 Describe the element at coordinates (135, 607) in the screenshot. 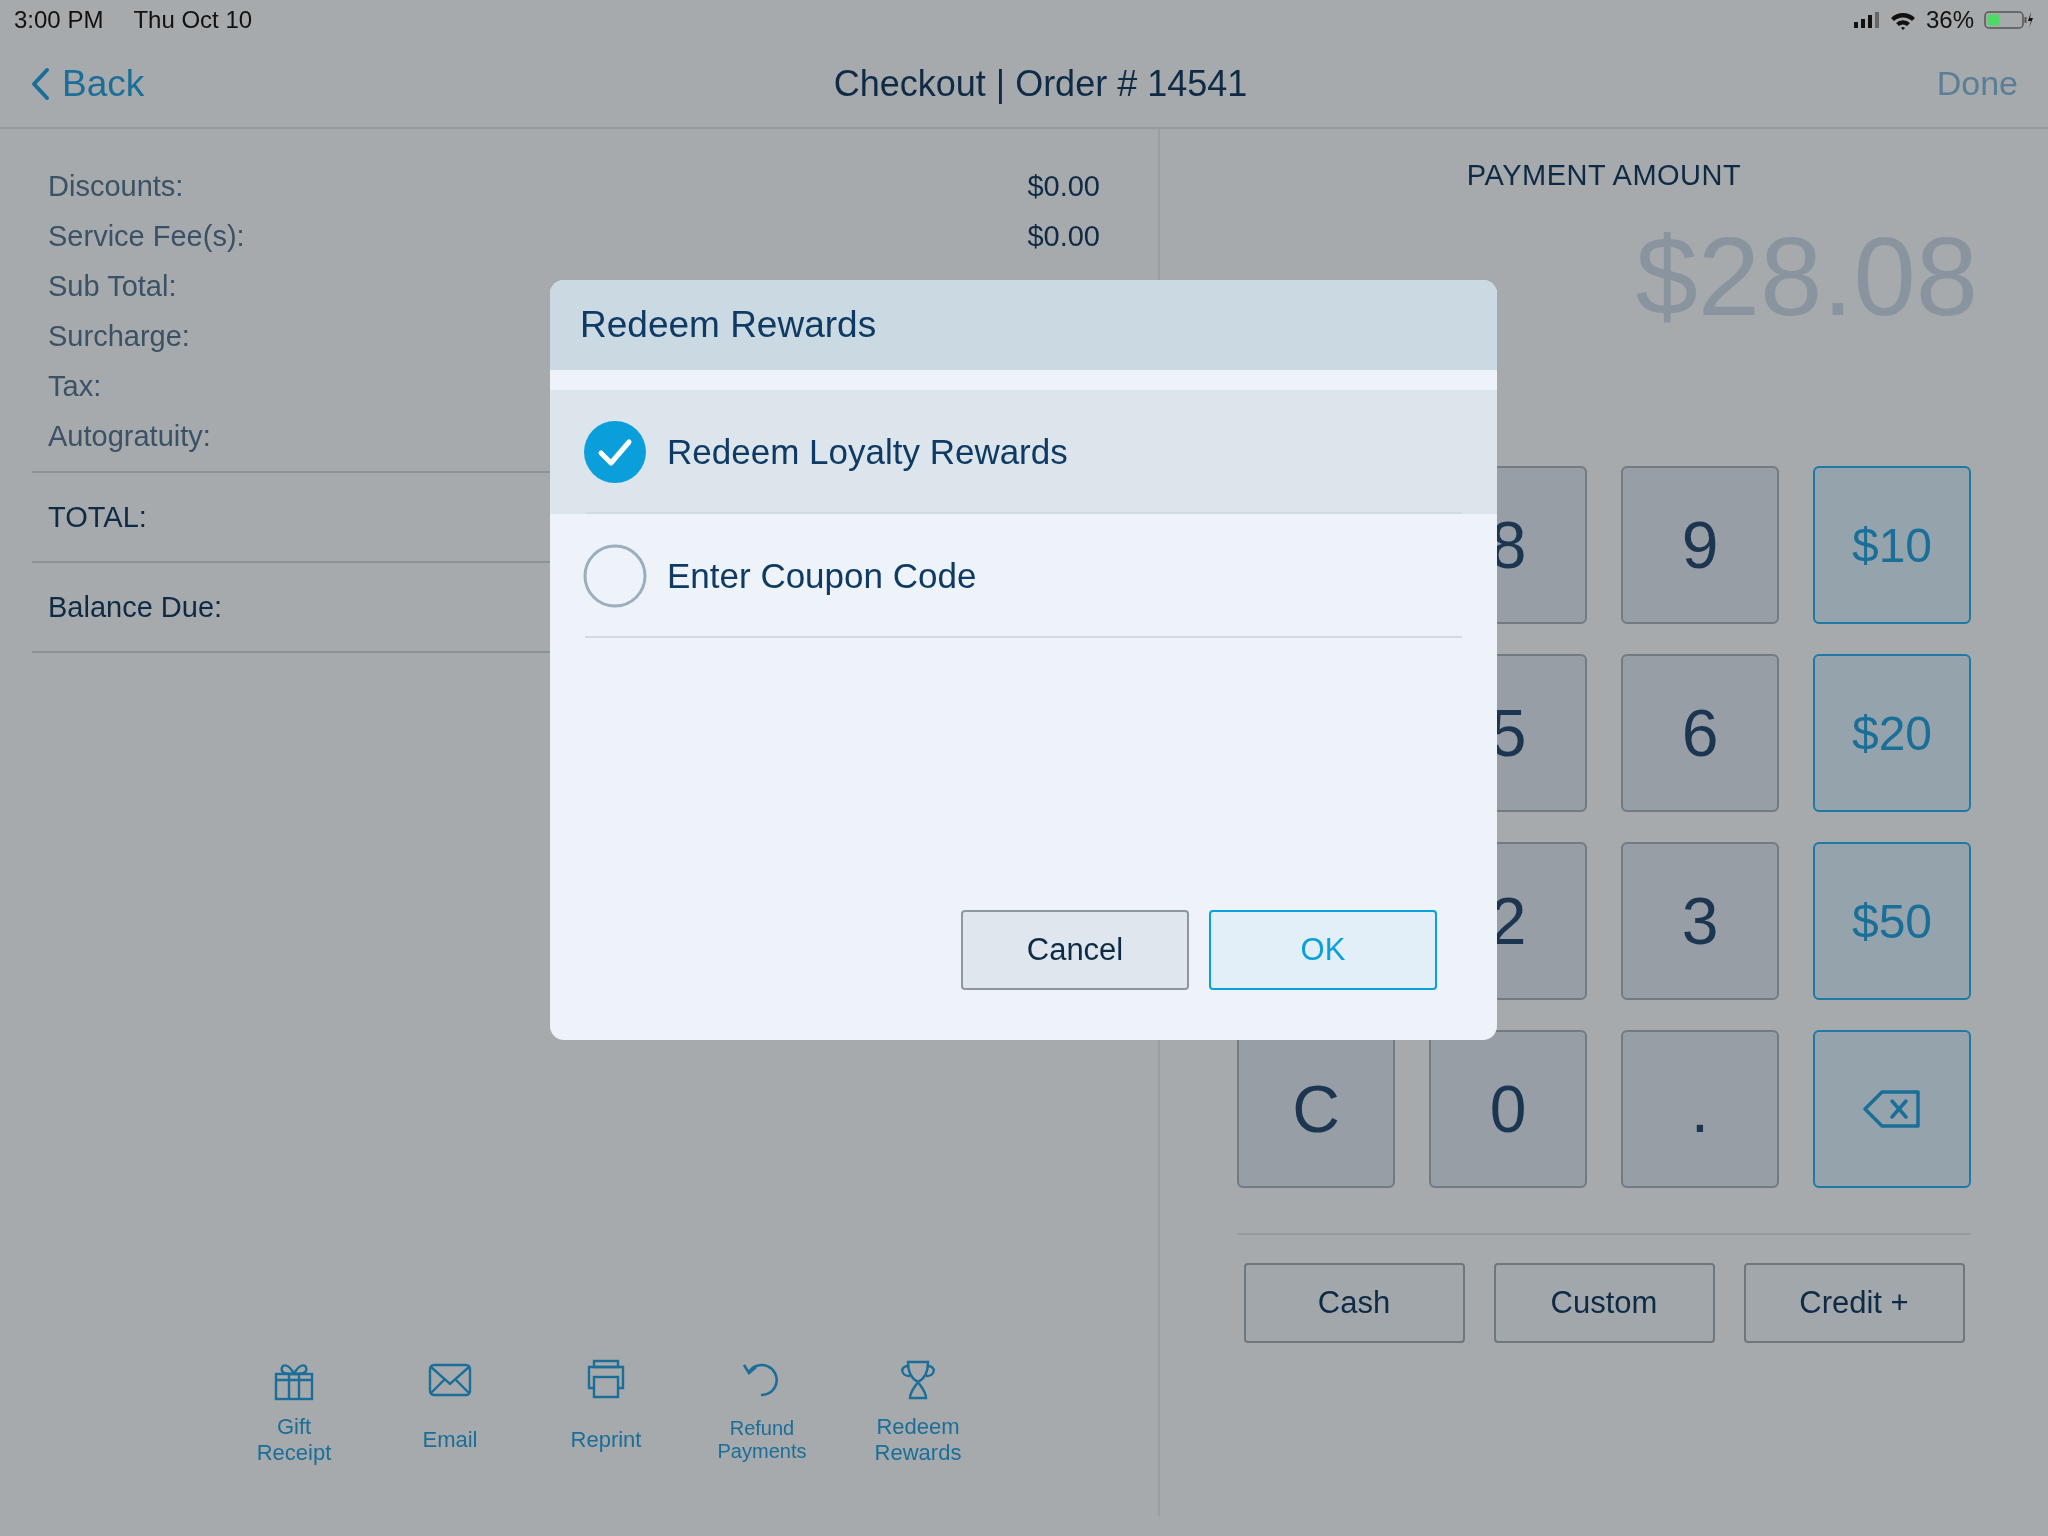

I see `balance-due-label: Balance Due:` at that location.